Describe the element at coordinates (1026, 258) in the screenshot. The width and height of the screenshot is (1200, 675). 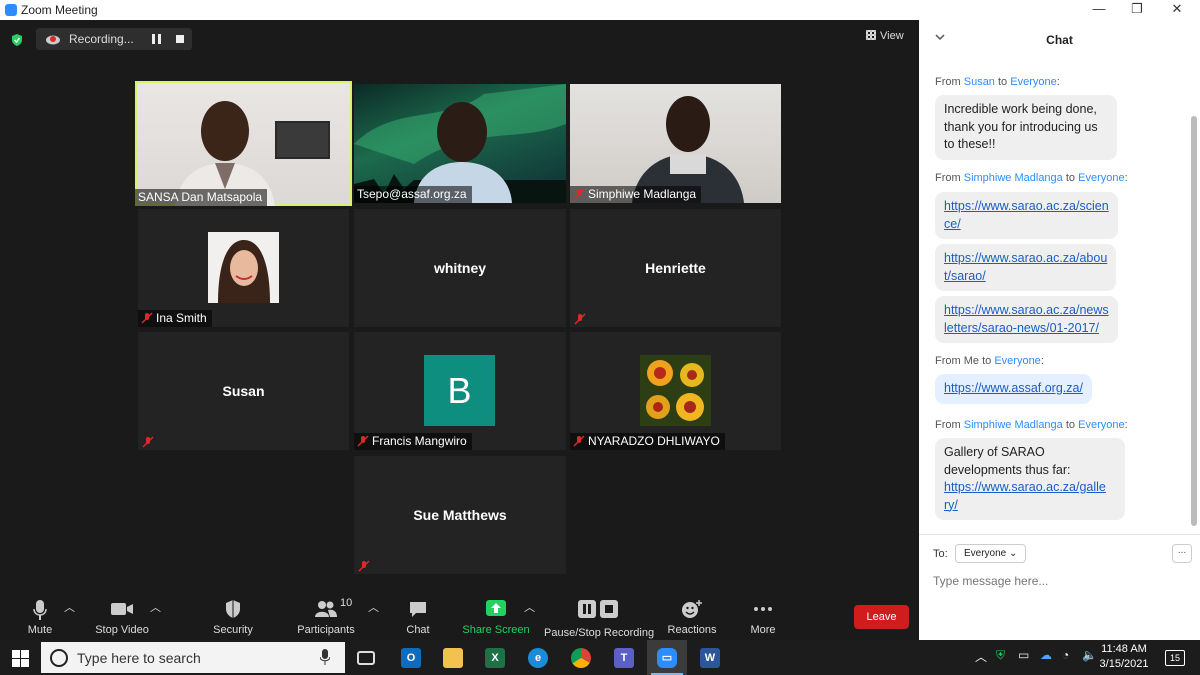
I see `link-line: https://www.sarao.ac.za/abou` at that location.